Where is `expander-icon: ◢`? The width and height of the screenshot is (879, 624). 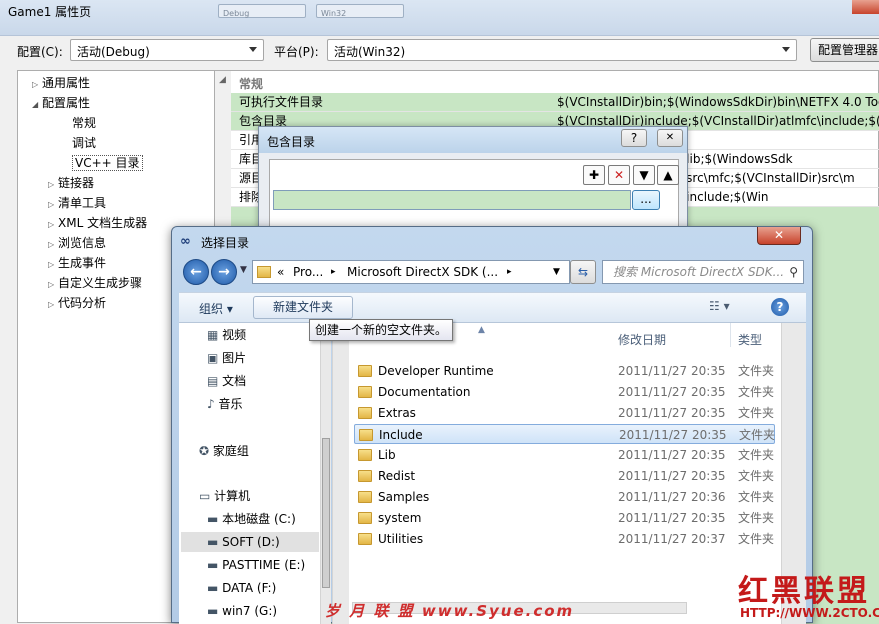 expander-icon: ◢ is located at coordinates (37, 105).